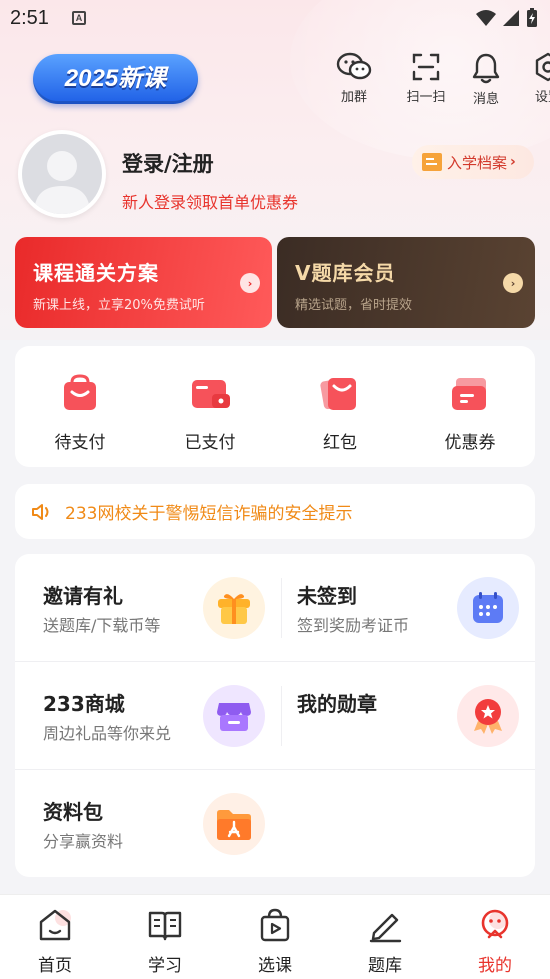 The height and width of the screenshot is (979, 550). What do you see at coordinates (62, 182) in the screenshot?
I see `default-avatar-icon` at bounding box center [62, 182].